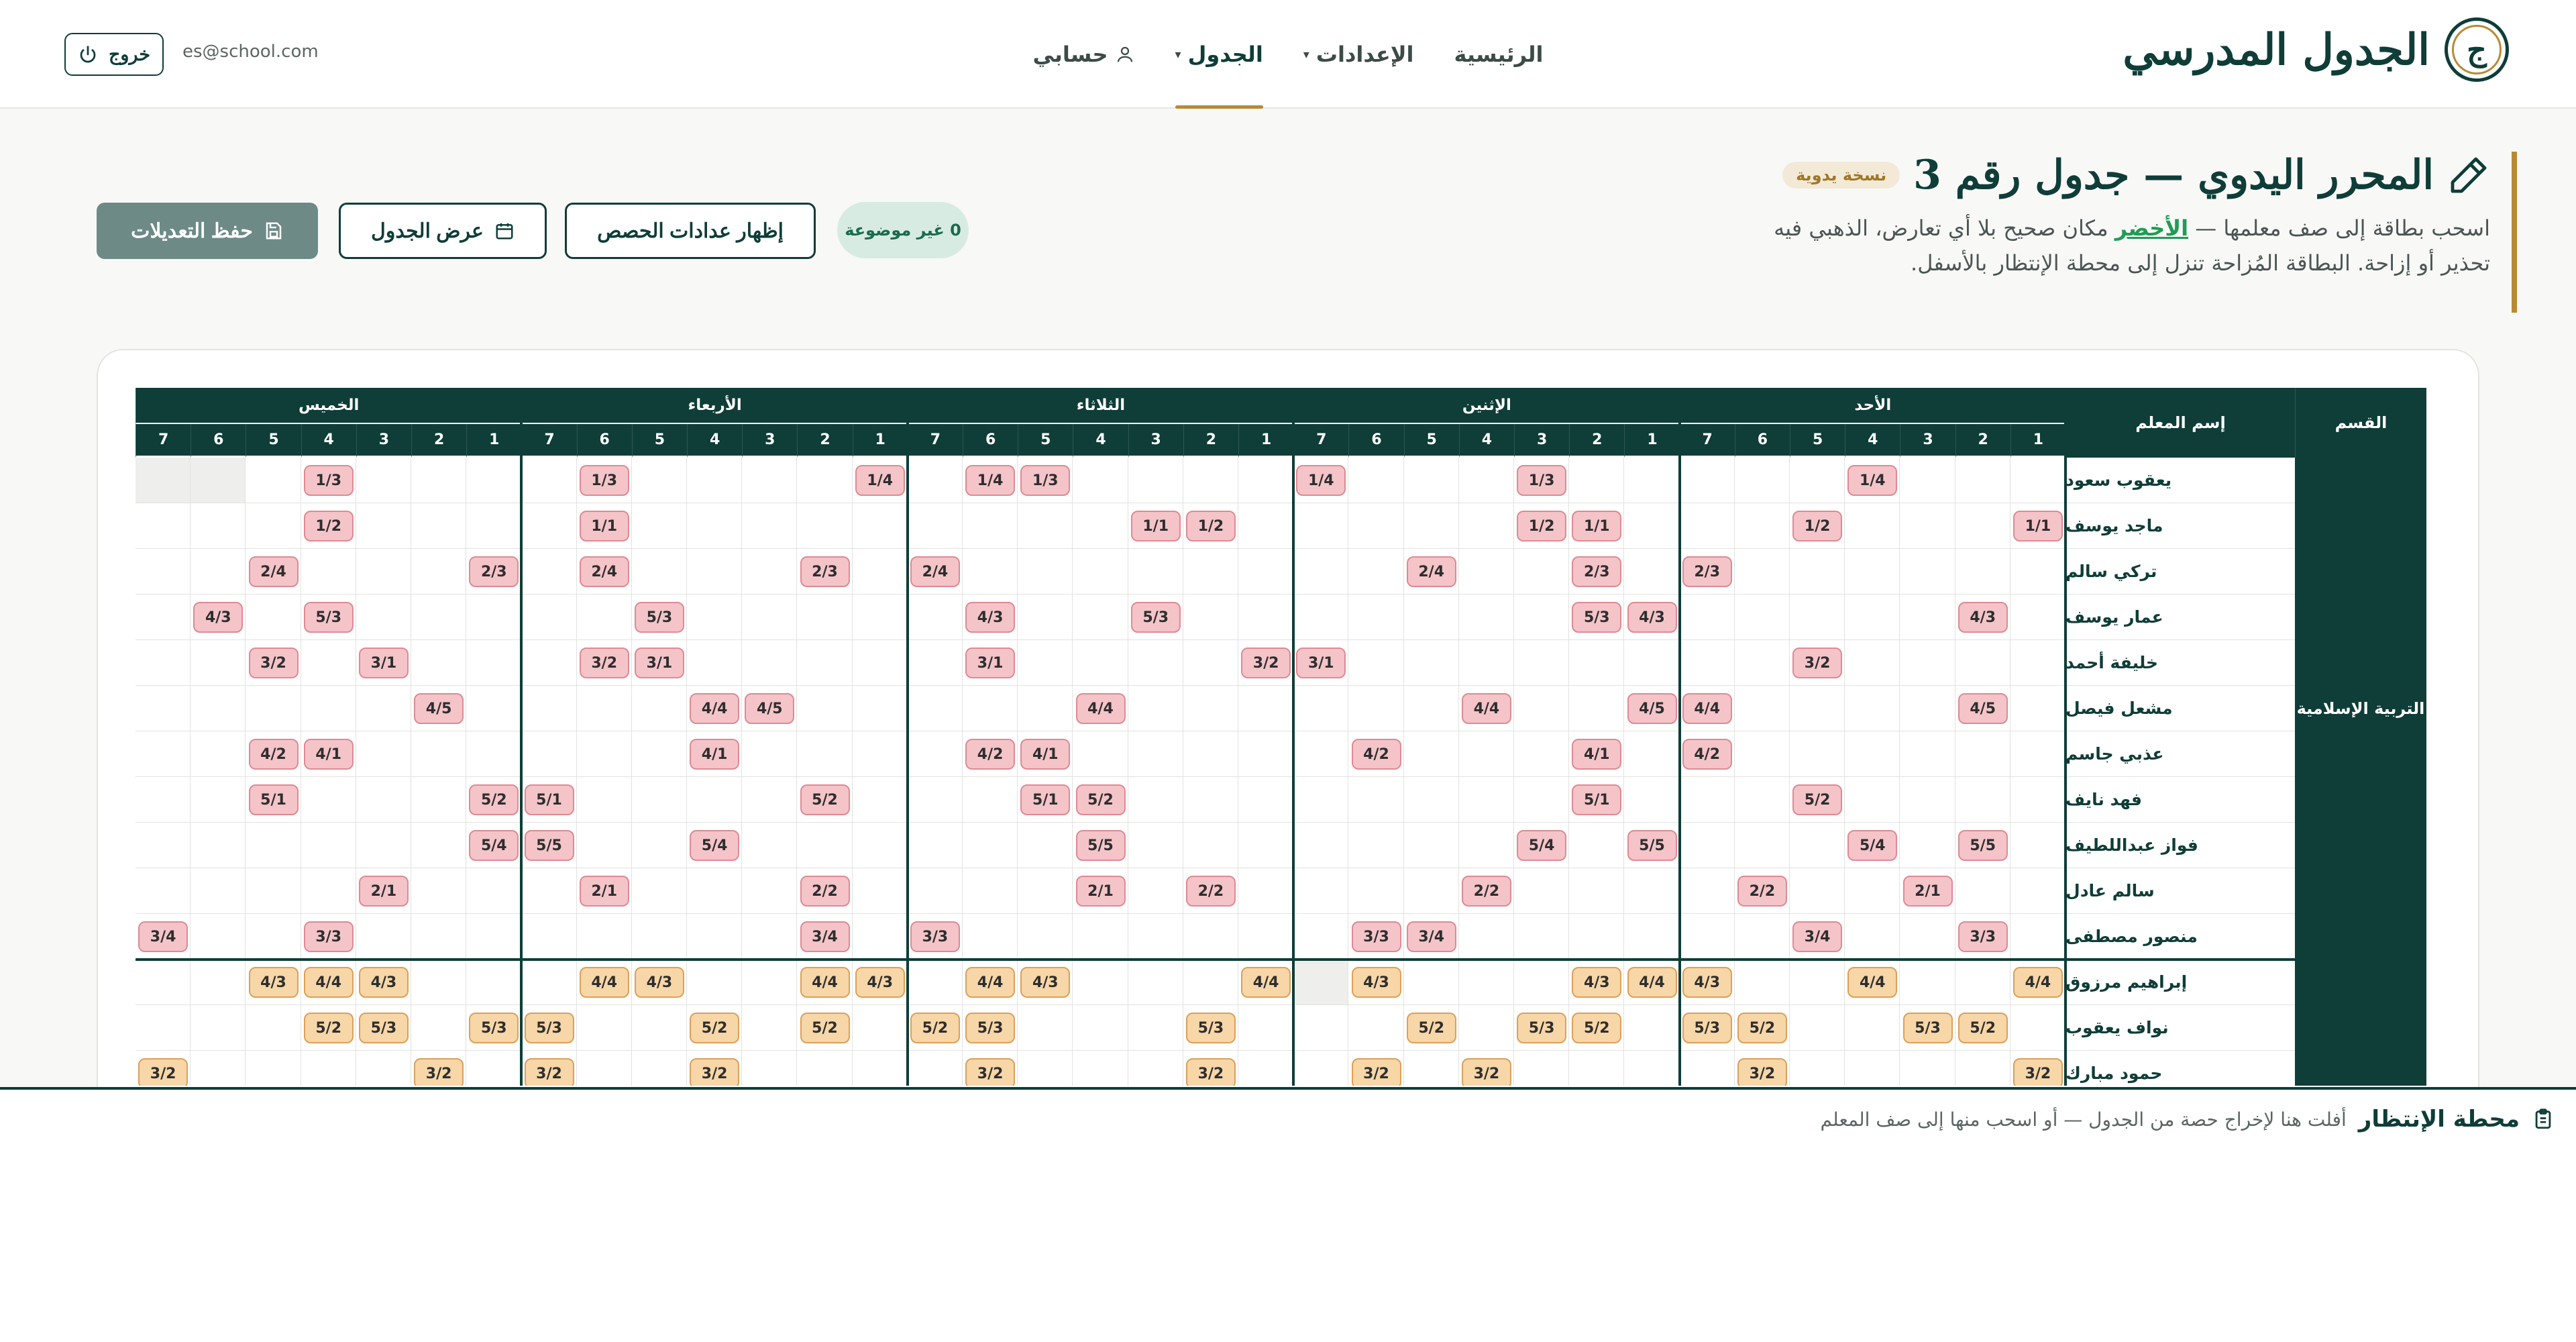 This screenshot has width=2576, height=1342. Describe the element at coordinates (1982, 845) in the screenshot. I see `lesson-card: 5/5` at that location.